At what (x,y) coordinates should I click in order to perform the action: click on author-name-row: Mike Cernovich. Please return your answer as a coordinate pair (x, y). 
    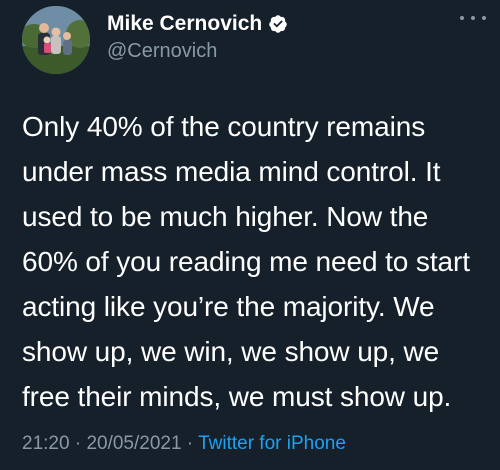
    Looking at the image, I should click on (197, 24).